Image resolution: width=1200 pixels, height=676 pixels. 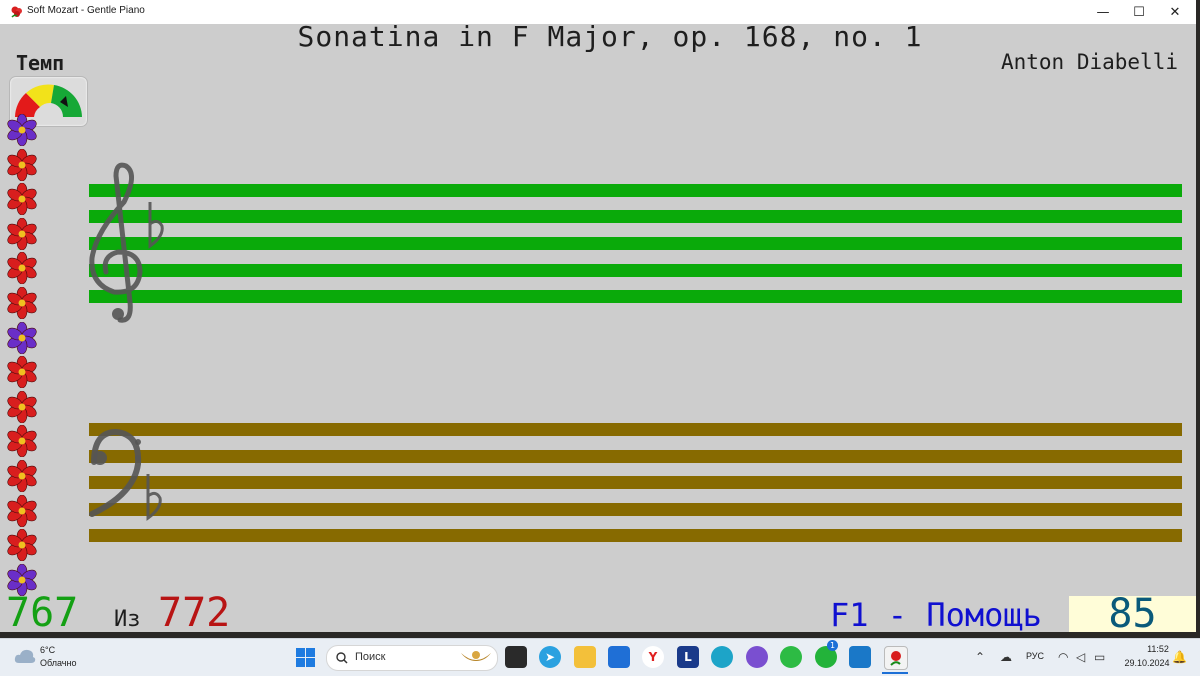 What do you see at coordinates (86, 10) in the screenshot?
I see `window-title: Soft Mozart - Gentle Piano` at bounding box center [86, 10].